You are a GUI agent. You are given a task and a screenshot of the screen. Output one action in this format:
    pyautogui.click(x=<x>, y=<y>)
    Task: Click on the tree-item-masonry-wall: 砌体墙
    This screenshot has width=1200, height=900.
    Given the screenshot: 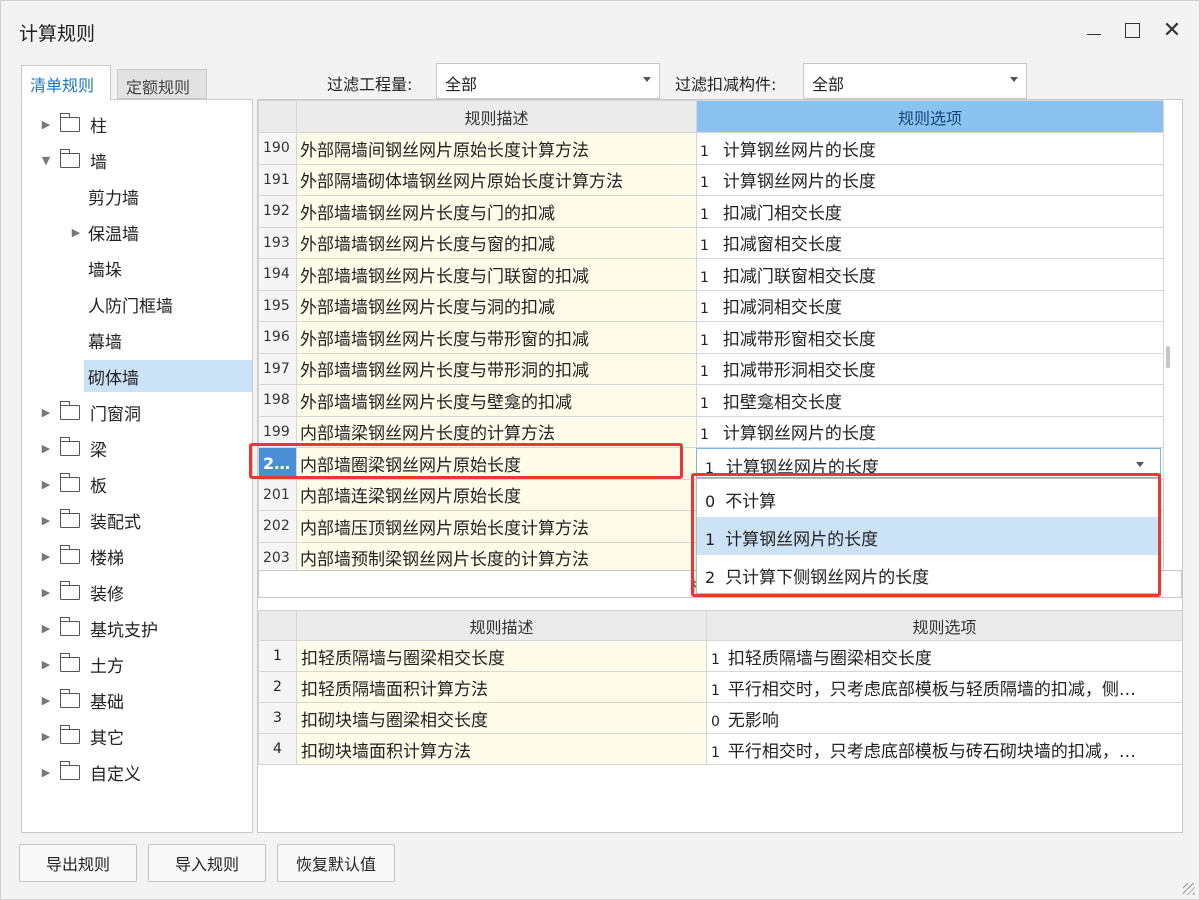 What is the action you would take?
    pyautogui.click(x=168, y=376)
    